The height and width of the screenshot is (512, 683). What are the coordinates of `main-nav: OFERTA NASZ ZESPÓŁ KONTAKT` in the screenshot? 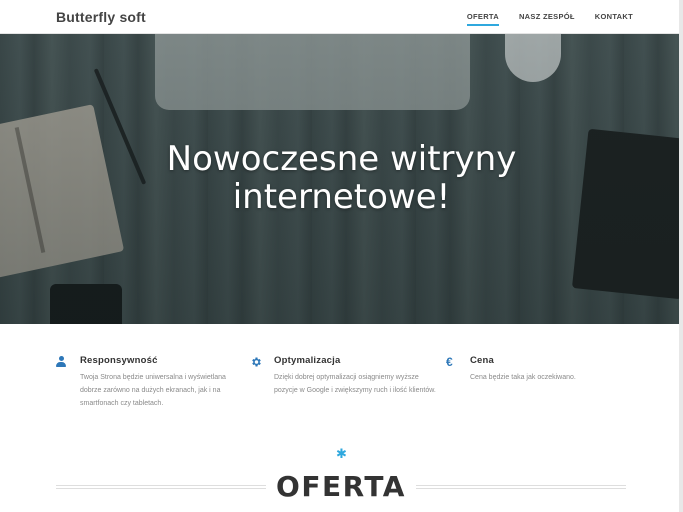 It's located at (549, 19).